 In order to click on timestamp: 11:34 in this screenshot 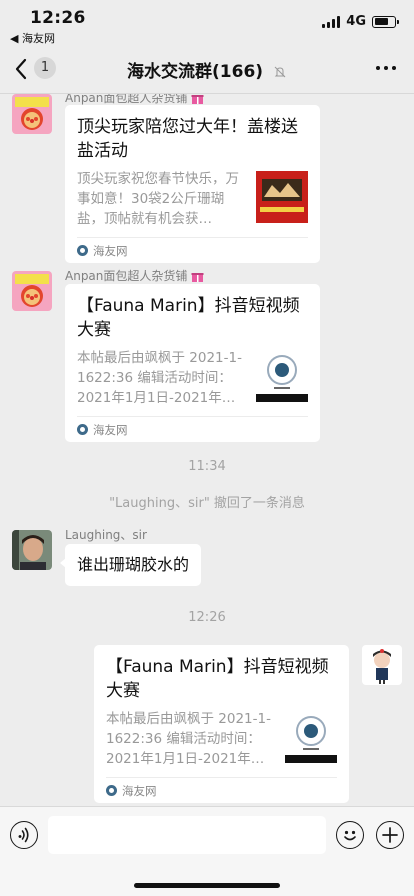, I will do `click(207, 466)`.